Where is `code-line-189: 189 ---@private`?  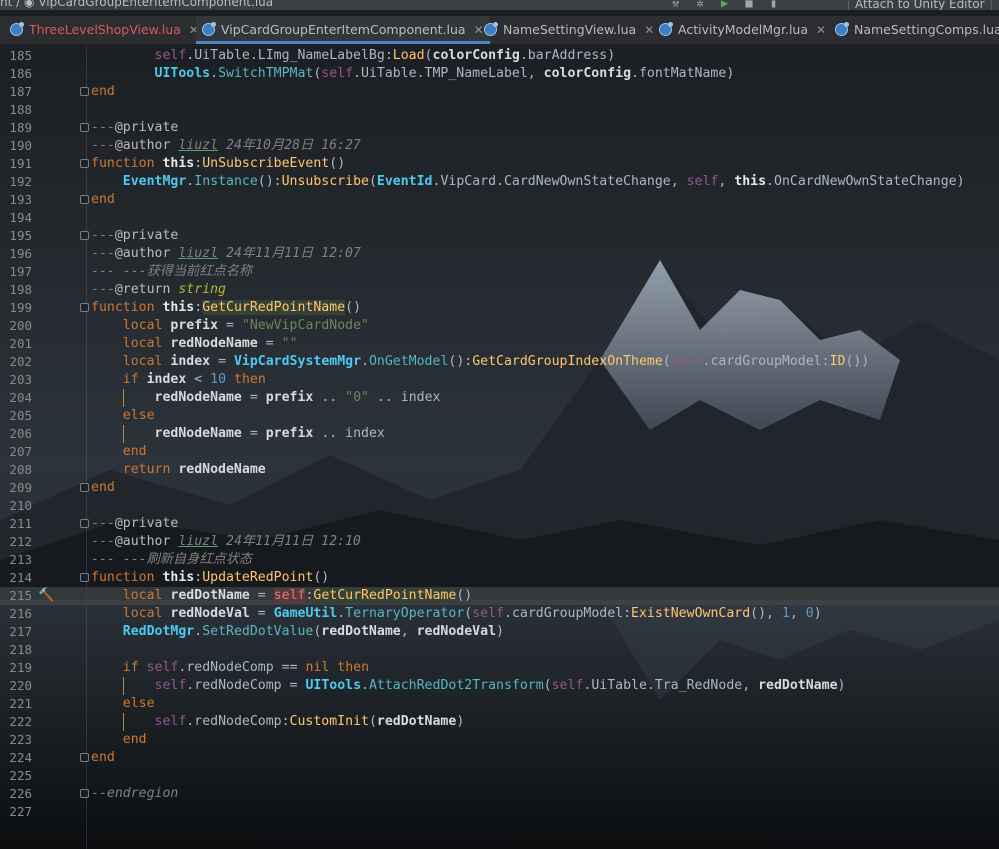 code-line-189: 189 ---@private is located at coordinates (499, 128).